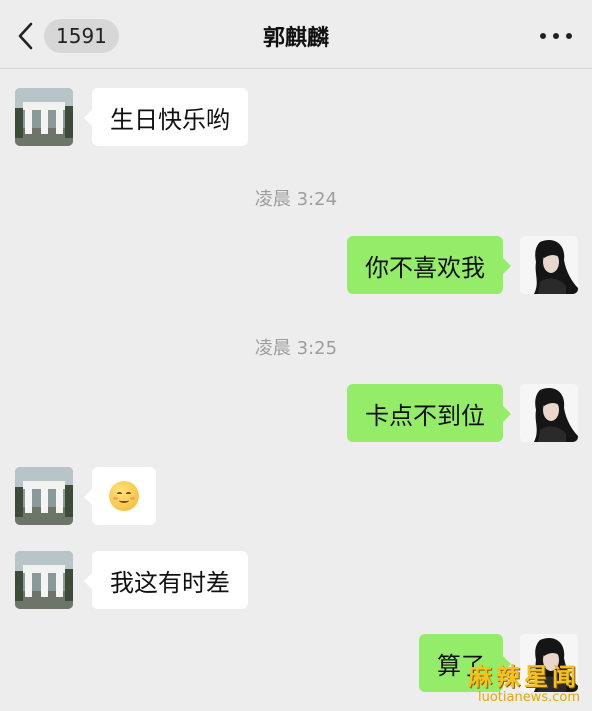 The image size is (592, 711). What do you see at coordinates (429, 265) in the screenshot?
I see `message-bubble-outgoing: 你不喜欢我` at bounding box center [429, 265].